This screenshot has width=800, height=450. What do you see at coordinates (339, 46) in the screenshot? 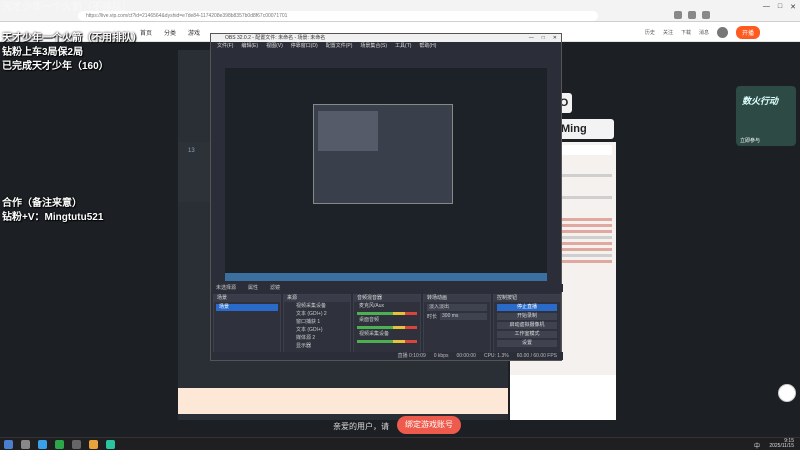
I see `menu-profile: 配置文件(P)` at bounding box center [339, 46].